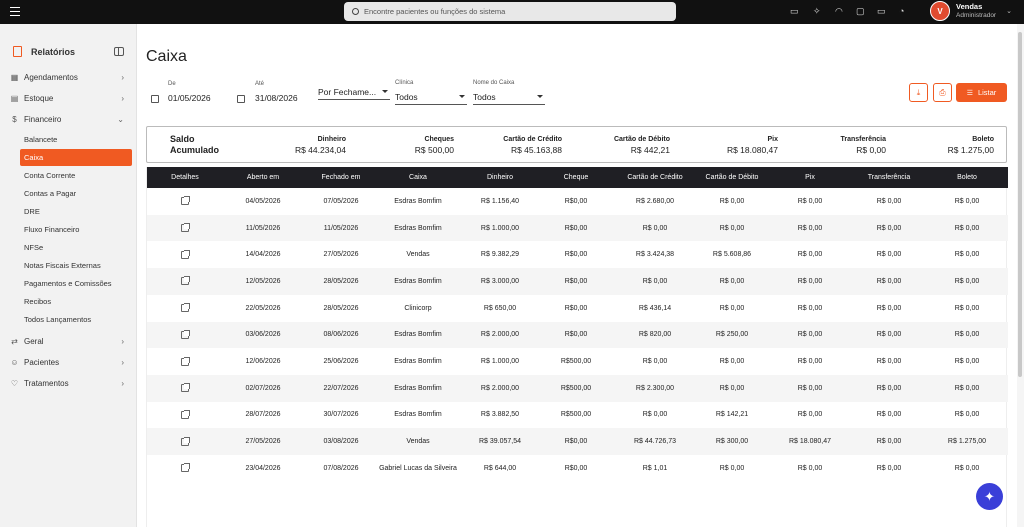 This screenshot has width=1024, height=527. Describe the element at coordinates (70, 362) in the screenshot. I see `sidebar-item-pacientes: ☺ Pacientes ›` at that location.